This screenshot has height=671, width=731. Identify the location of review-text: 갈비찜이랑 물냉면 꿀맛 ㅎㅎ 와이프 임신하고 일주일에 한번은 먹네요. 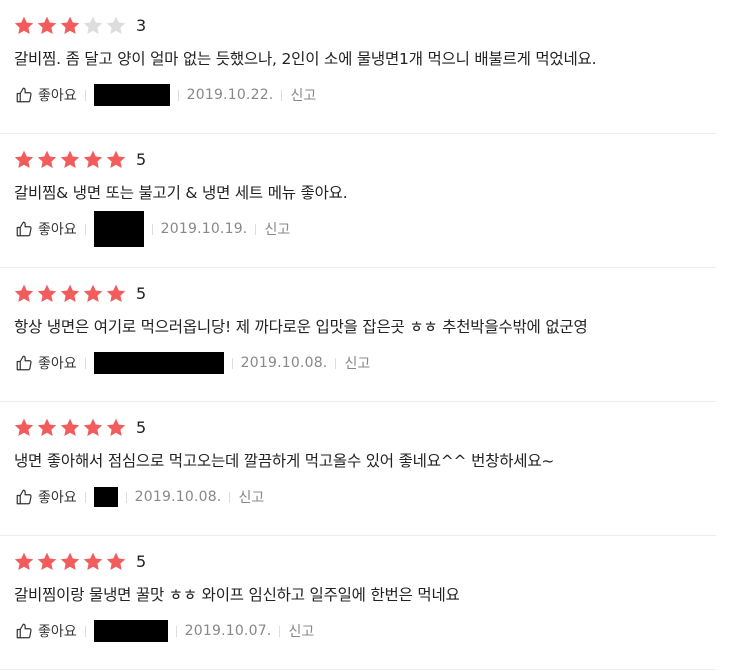
(237, 595).